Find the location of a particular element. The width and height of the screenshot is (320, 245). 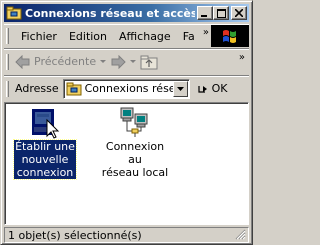

address-value: Connexions réseau e is located at coordinates (130, 88).